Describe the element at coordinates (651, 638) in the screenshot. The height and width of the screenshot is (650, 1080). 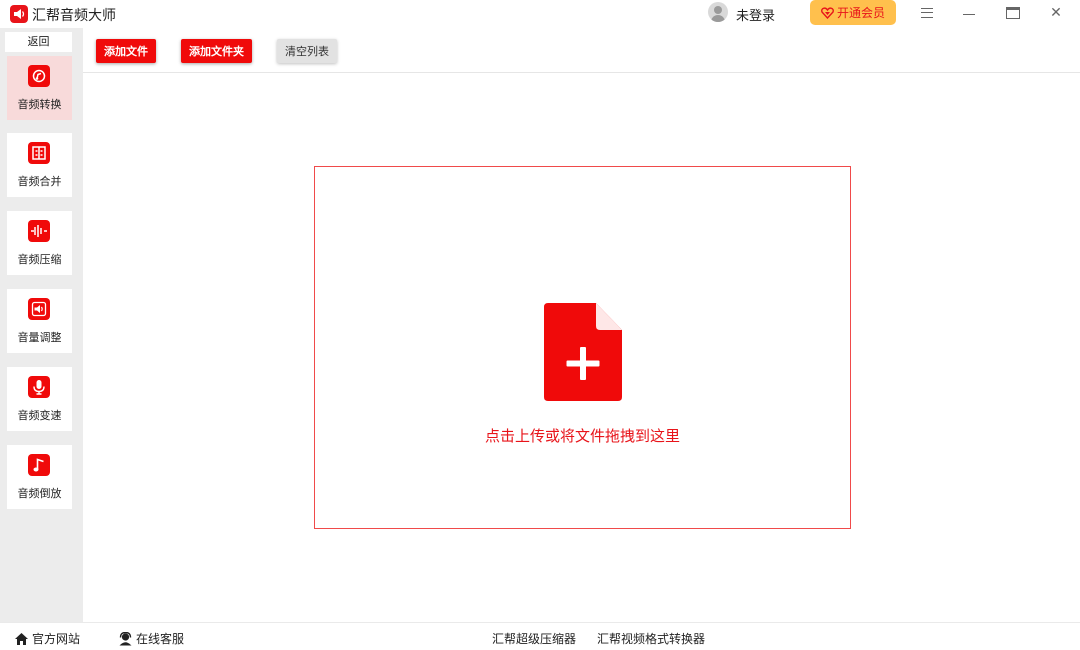
I see `video-converter-link: 汇帮视频格式转换器` at that location.